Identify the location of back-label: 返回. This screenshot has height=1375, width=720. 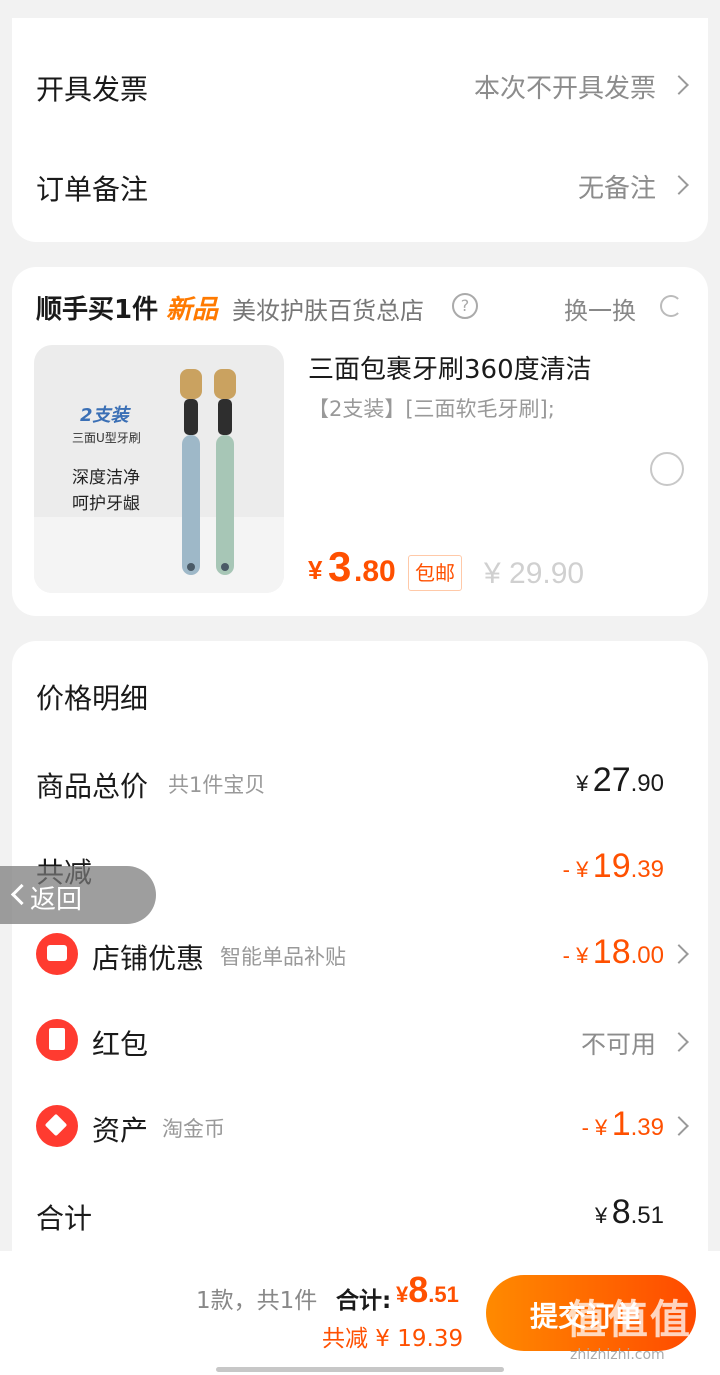
(56, 900).